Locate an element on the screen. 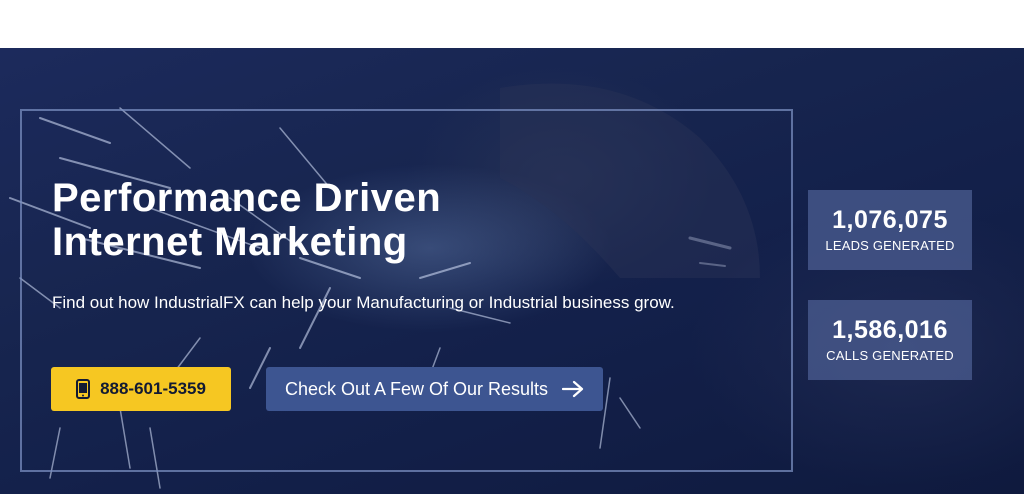 This screenshot has height=494, width=1024. stat-calls-generated: 1,586,016 CALLS GENERATED is located at coordinates (890, 340).